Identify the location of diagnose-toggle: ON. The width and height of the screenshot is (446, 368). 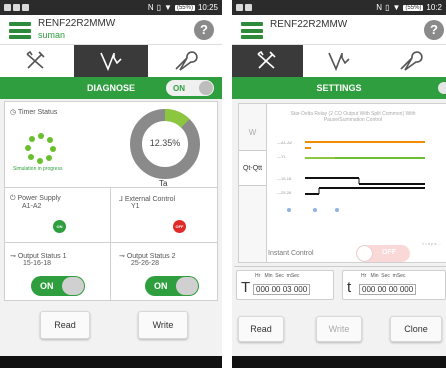
(190, 88).